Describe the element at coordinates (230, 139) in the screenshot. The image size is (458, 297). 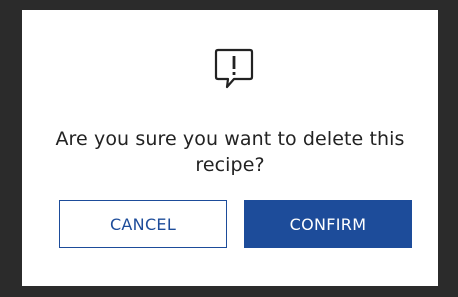
I see `confirmation-message-line-1: Are you sure you want to delete this` at that location.